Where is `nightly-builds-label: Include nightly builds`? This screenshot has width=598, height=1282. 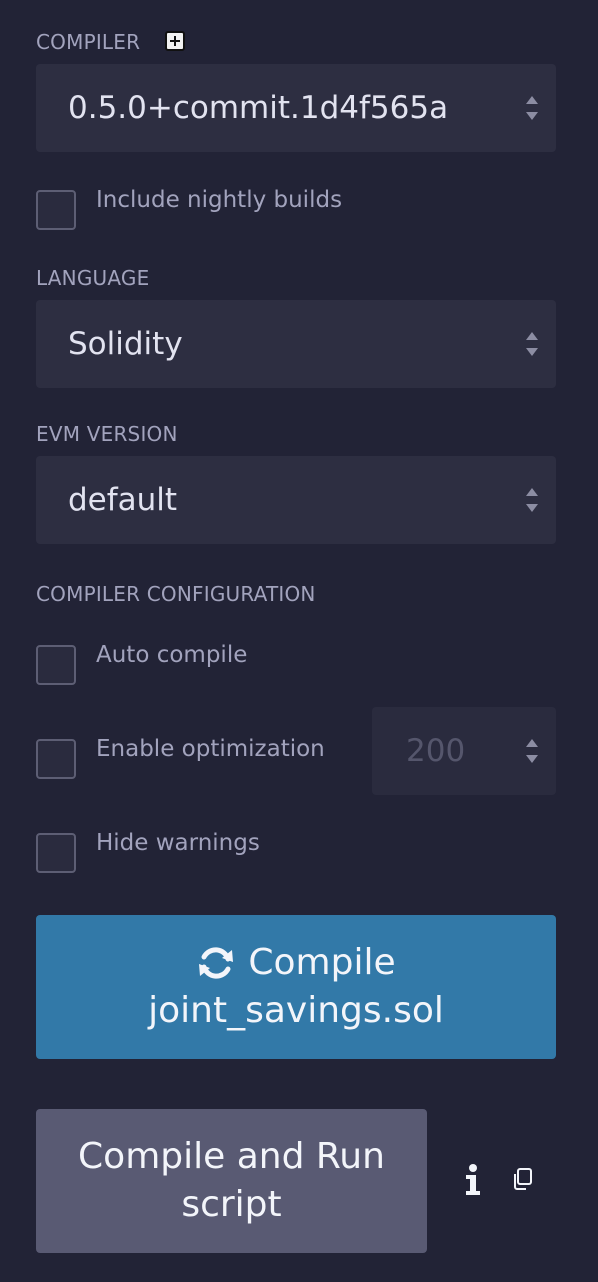
nightly-builds-label: Include nightly builds is located at coordinates (219, 200).